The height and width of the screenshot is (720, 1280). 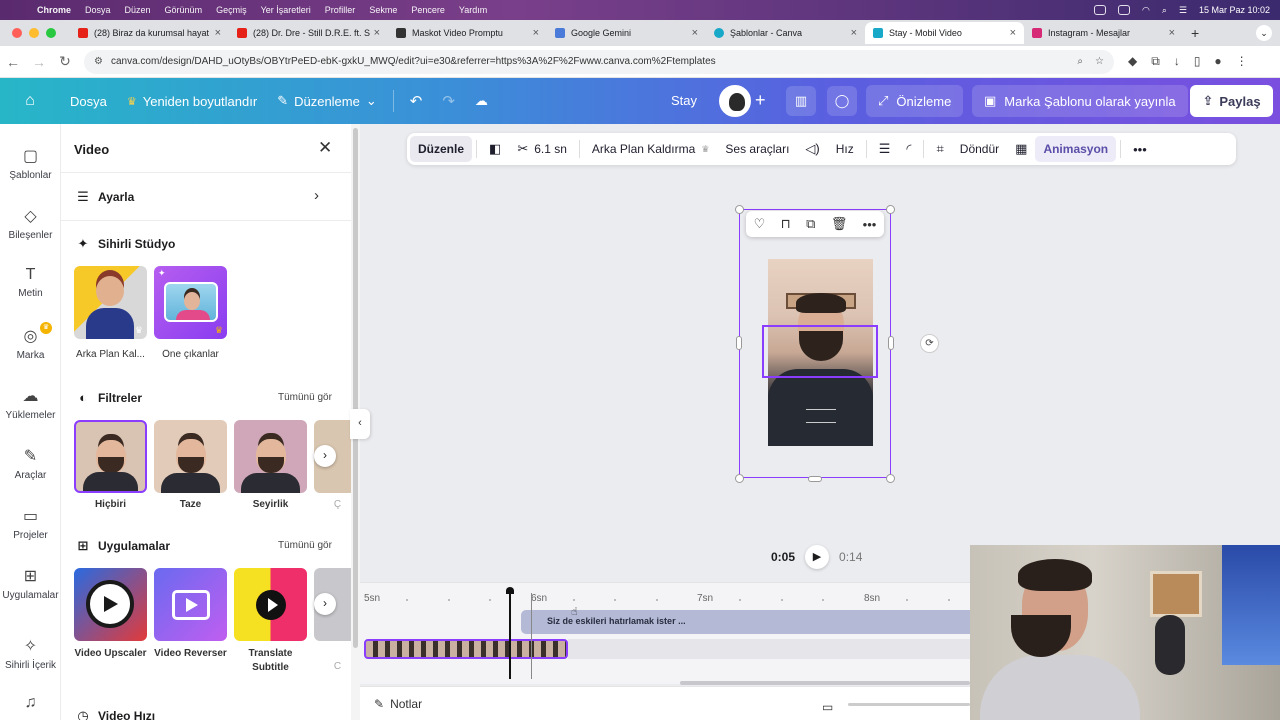 I want to click on video-speed-heading: ◷ Video Hızı, so click(x=115, y=714).